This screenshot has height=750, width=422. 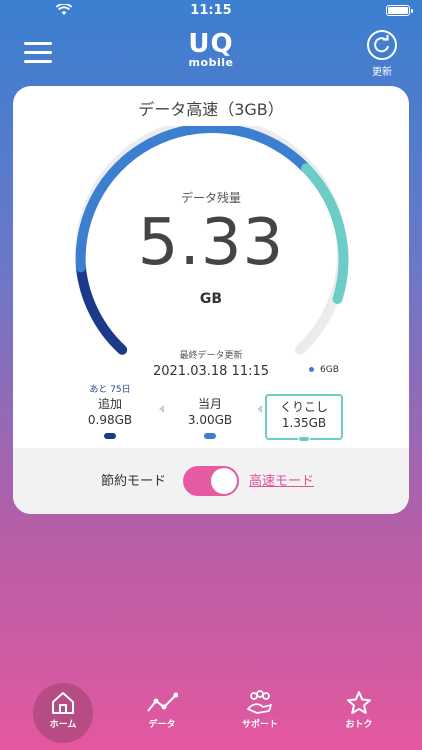 I want to click on mode-bar: 節約モード 高速モード, so click(x=211, y=481).